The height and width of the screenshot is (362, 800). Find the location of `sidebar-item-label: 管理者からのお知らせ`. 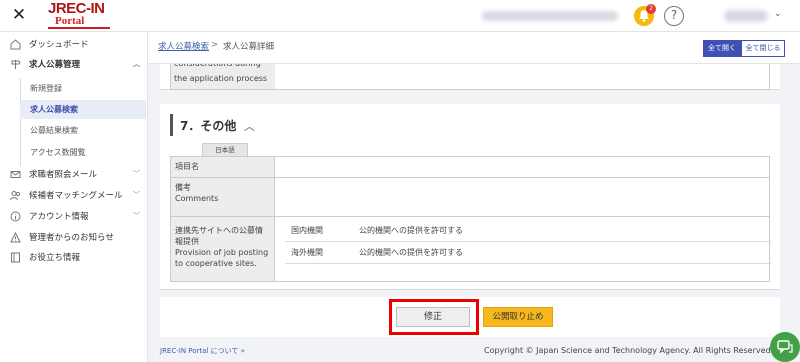

sidebar-item-label: 管理者からのお知らせ is located at coordinates (71, 238).